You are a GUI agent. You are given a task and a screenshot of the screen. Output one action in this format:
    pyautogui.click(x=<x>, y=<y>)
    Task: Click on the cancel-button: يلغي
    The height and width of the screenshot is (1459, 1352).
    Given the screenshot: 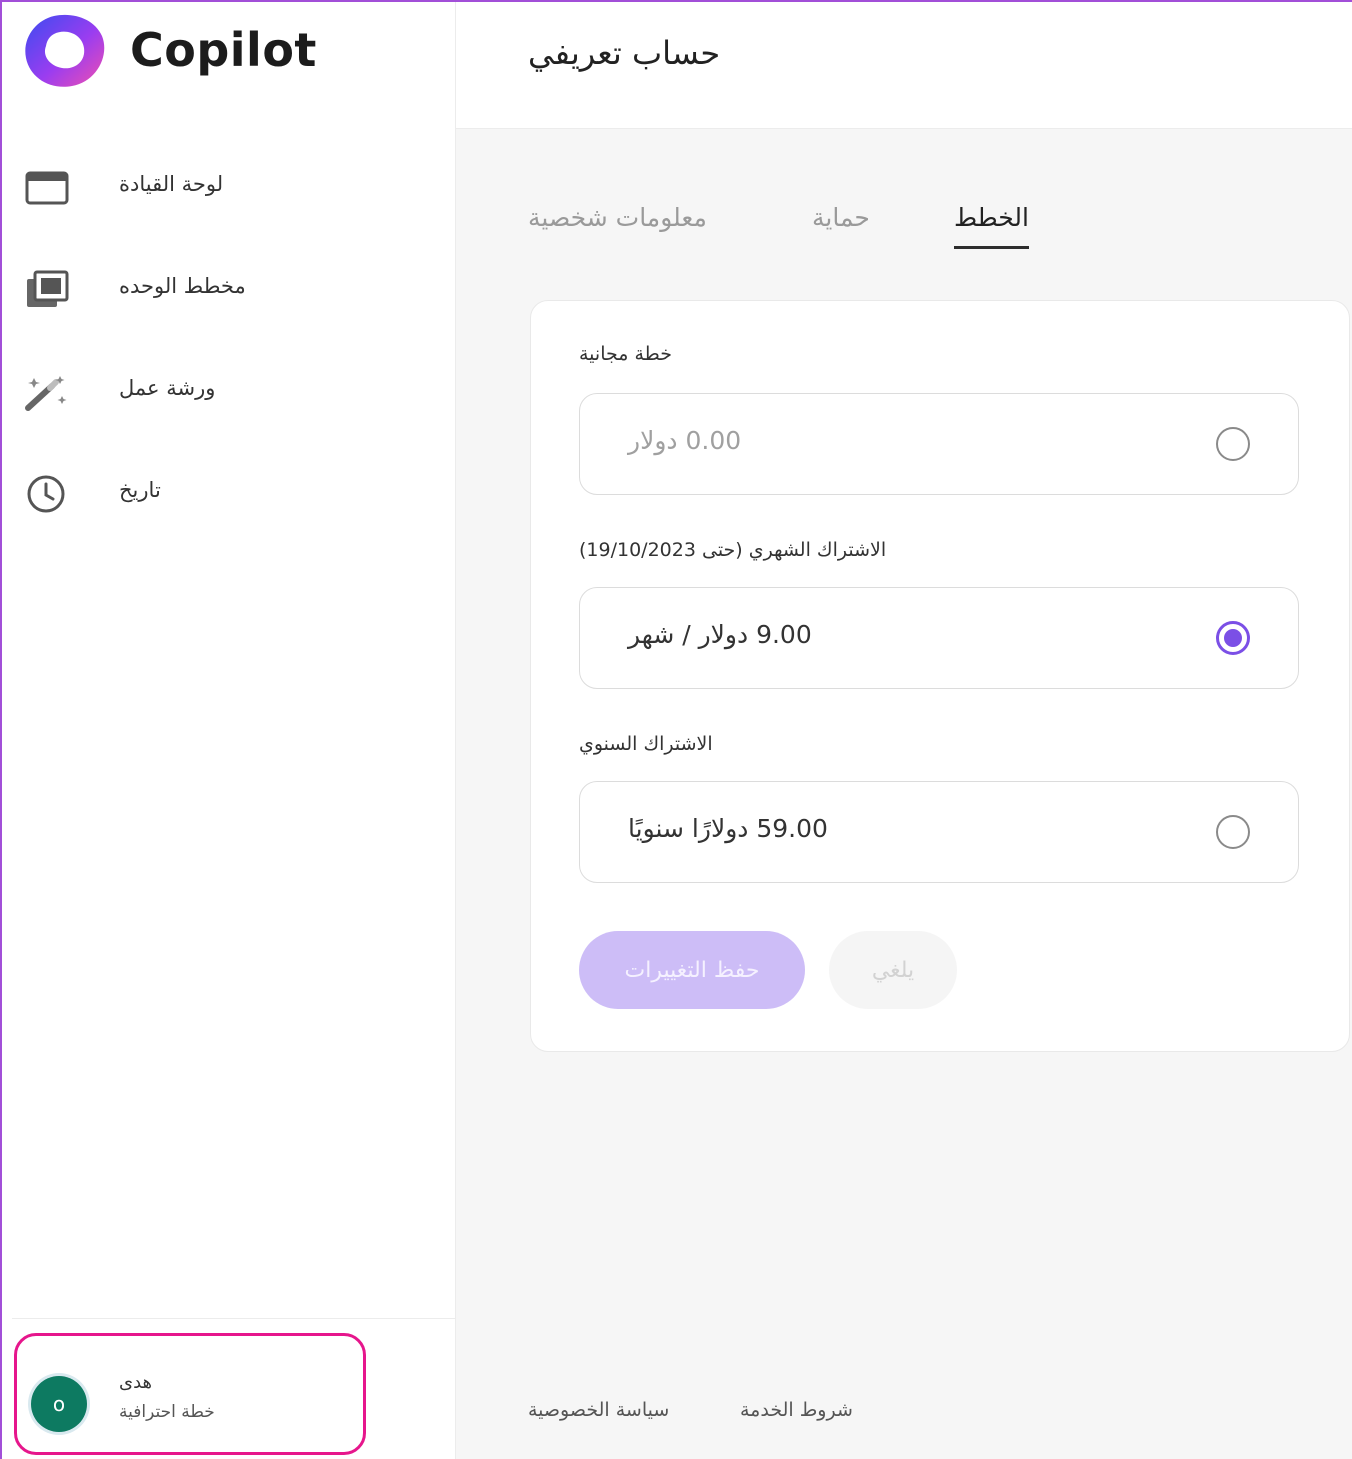 What is the action you would take?
    pyautogui.click(x=893, y=970)
    